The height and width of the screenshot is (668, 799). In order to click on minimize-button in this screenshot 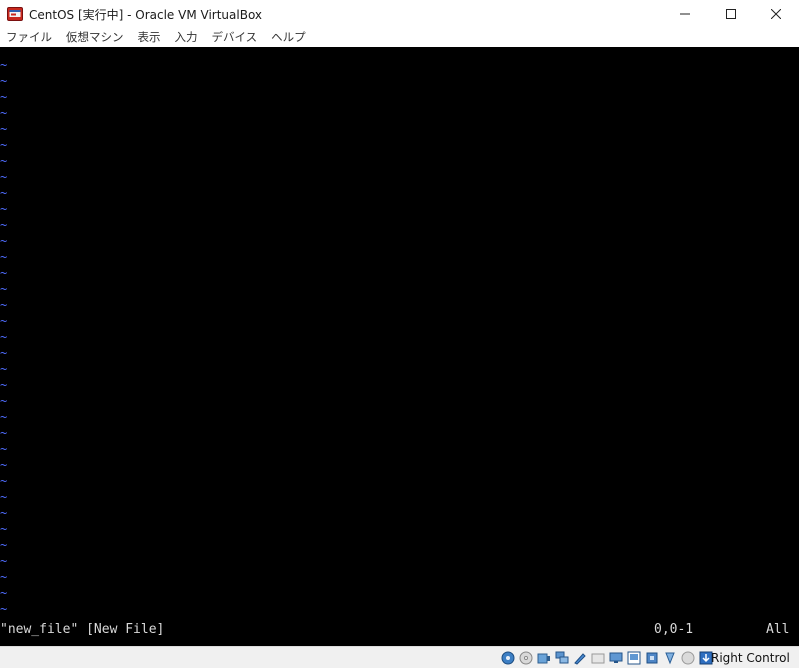, I will do `click(685, 14)`.